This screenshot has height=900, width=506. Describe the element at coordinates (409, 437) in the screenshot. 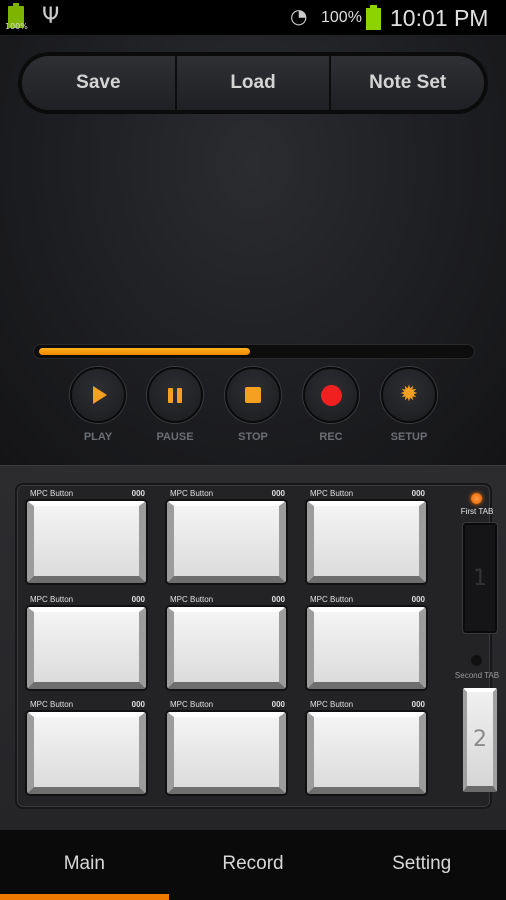

I see `setup-label: SETUP` at that location.